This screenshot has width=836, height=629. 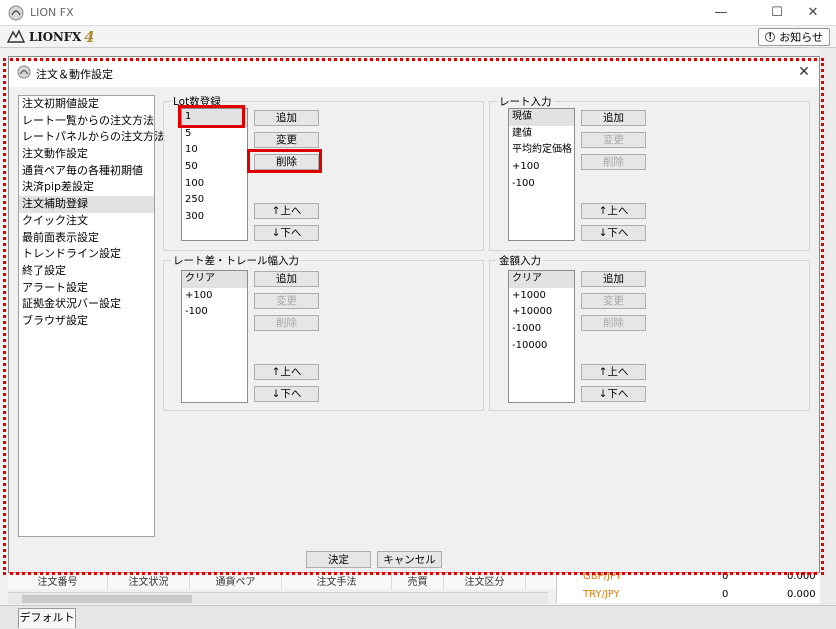 What do you see at coordinates (16, 36) in the screenshot?
I see `lion-mark-icon` at bounding box center [16, 36].